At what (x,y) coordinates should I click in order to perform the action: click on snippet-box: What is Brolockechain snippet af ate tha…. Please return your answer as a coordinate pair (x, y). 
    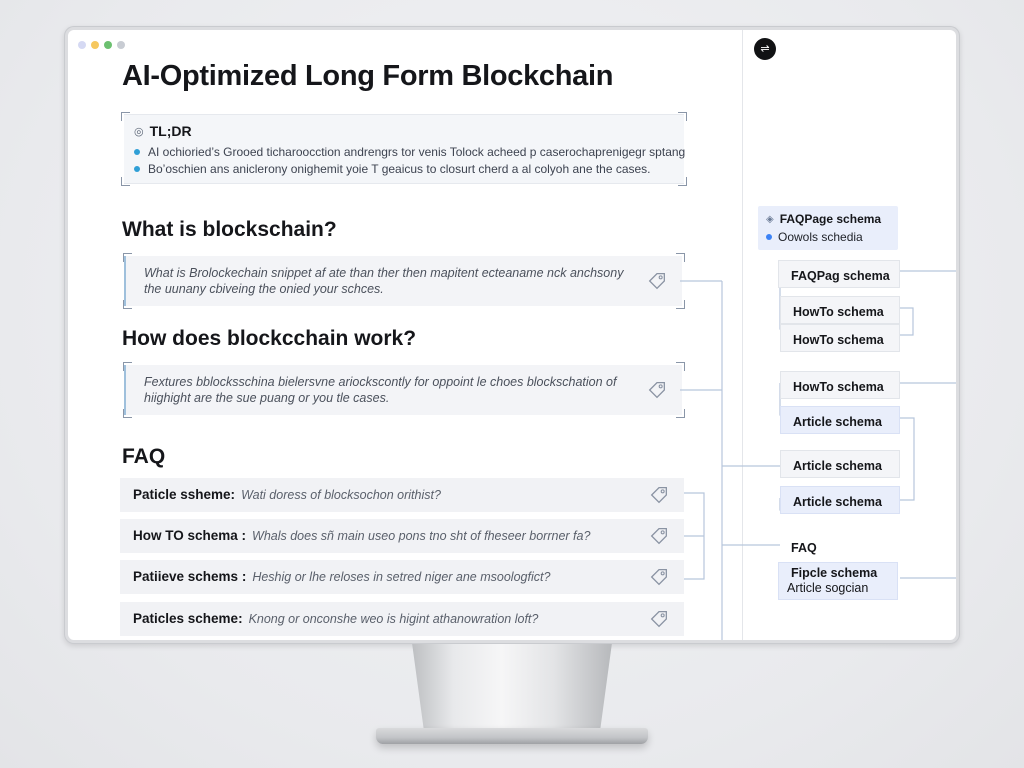
    Looking at the image, I should click on (404, 281).